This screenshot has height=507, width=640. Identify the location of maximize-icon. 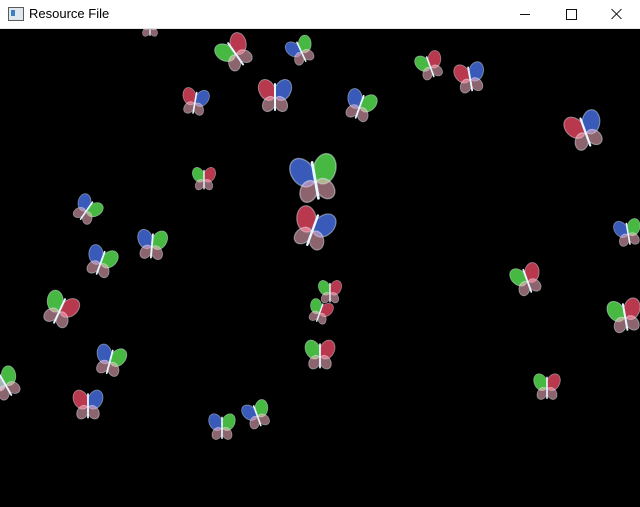
(571, 14).